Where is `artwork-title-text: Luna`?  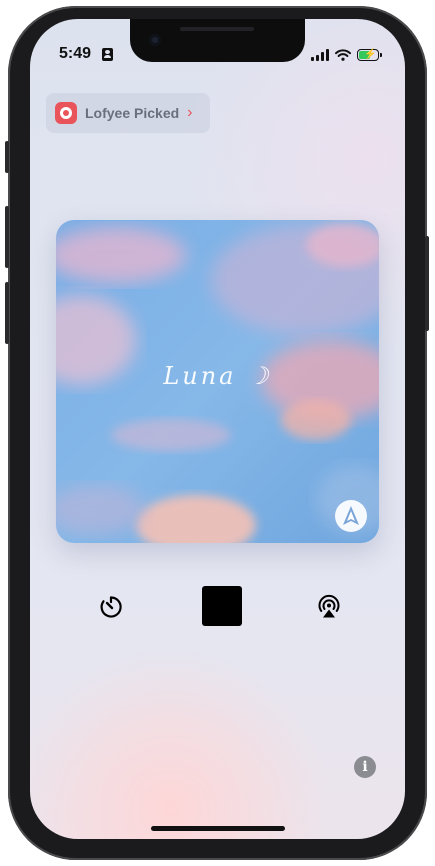 artwork-title-text: Luna is located at coordinates (200, 376).